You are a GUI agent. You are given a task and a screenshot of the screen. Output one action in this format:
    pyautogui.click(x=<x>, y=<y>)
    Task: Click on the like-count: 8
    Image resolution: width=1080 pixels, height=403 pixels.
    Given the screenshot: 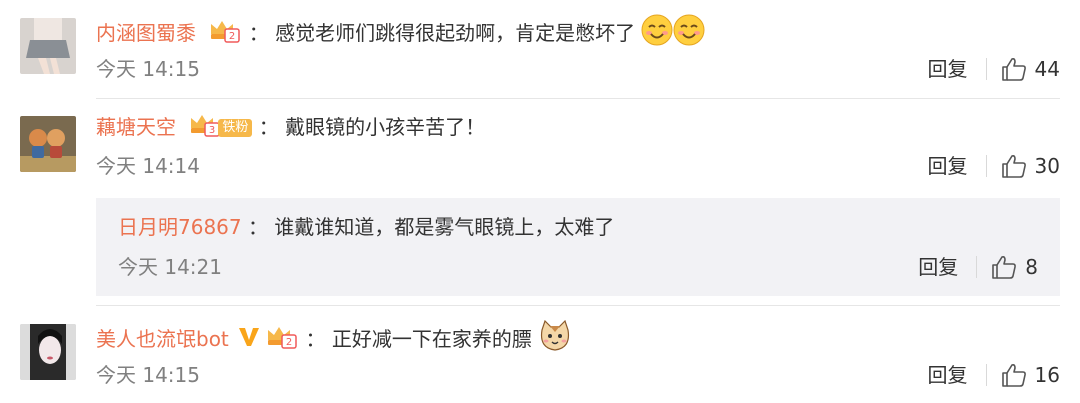 What is the action you would take?
    pyautogui.click(x=1031, y=267)
    